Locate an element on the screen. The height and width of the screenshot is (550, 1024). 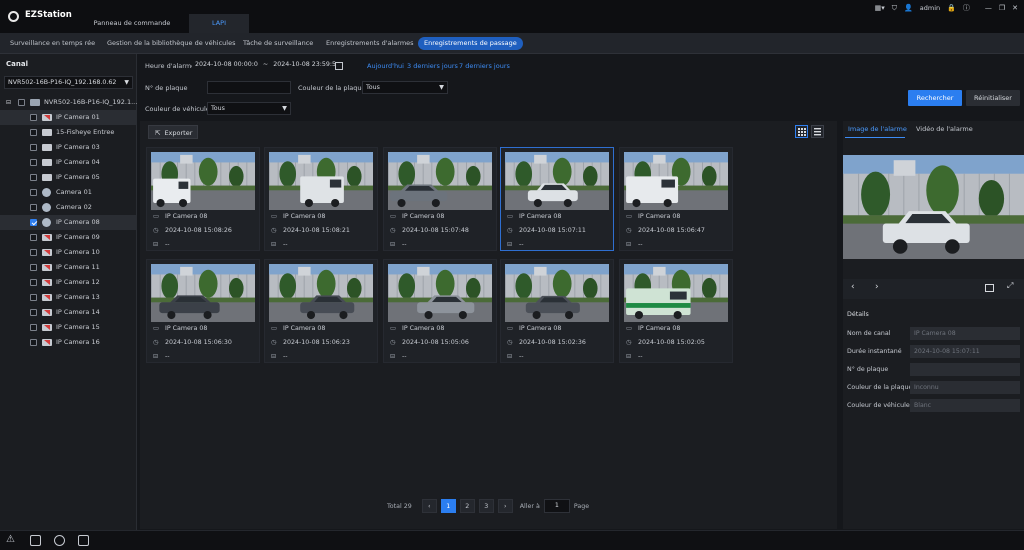
channel-item: Camera 02 is located at coordinates (68, 207).